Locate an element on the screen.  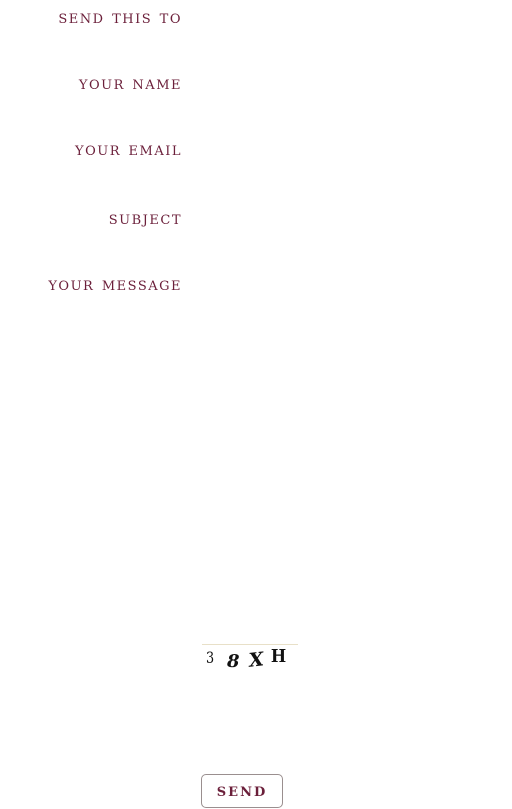
captcha-char: 8 is located at coordinates (233, 661).